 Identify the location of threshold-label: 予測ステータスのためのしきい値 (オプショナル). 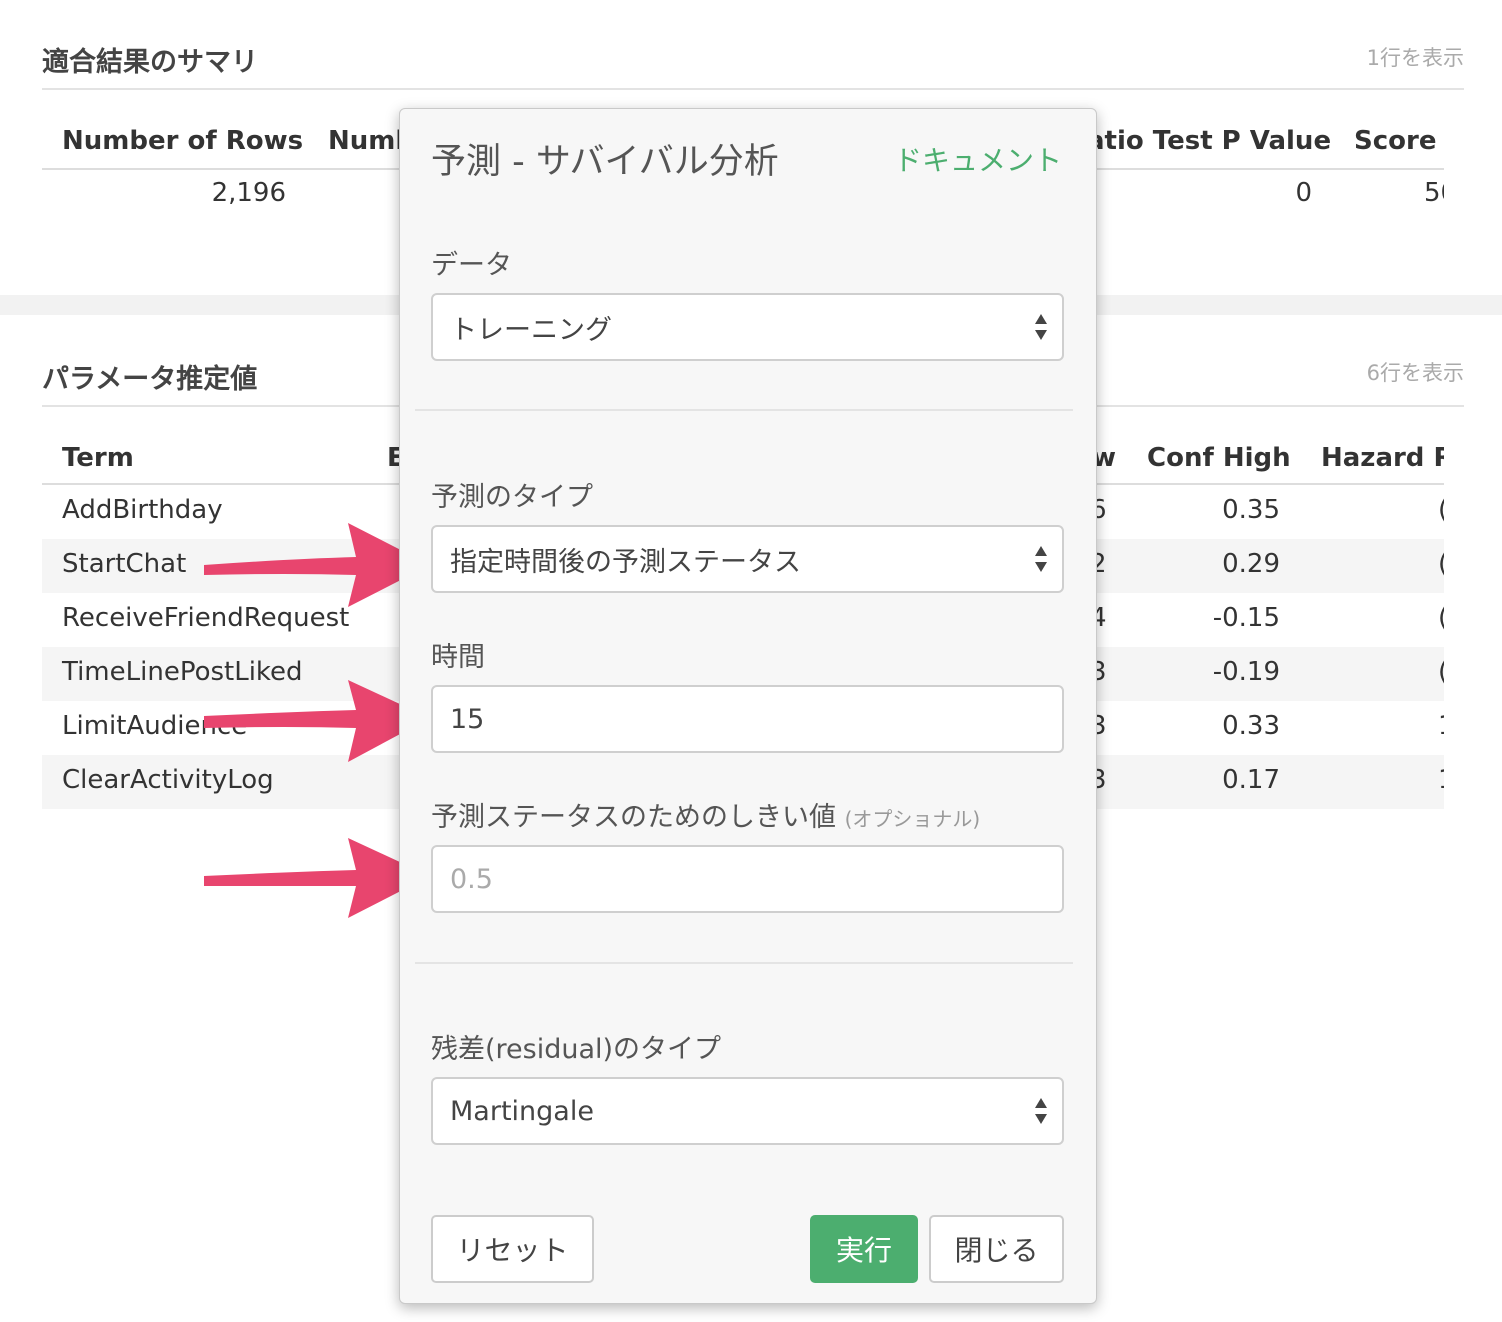
(705, 814).